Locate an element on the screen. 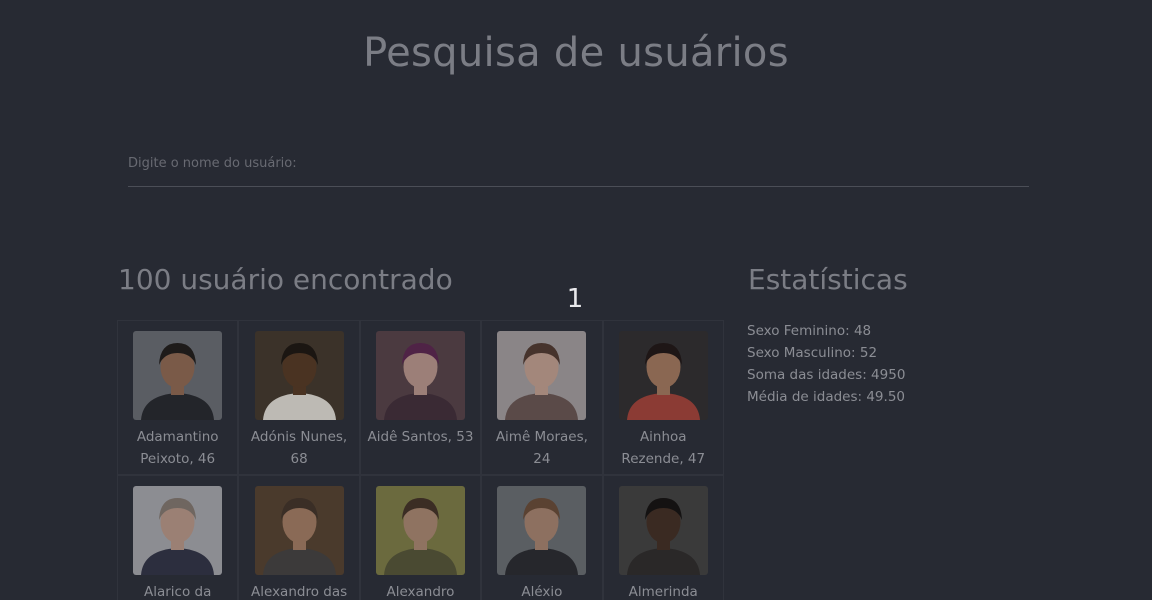 The height and width of the screenshot is (600, 1152). user-name: Almerinda is located at coordinates (663, 592).